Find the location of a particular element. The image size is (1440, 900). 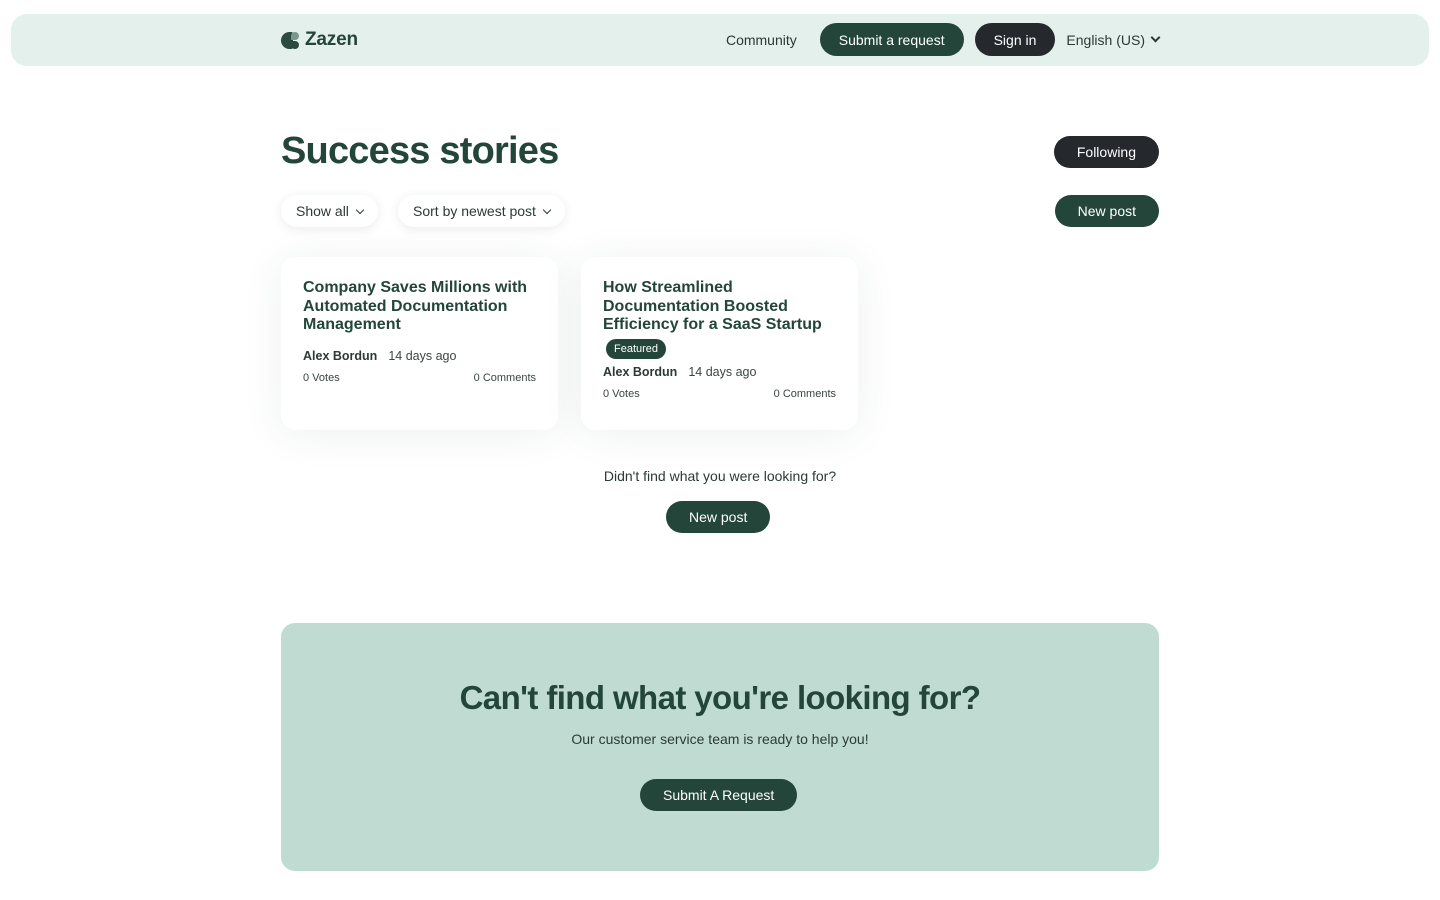

language-selector: English (US) is located at coordinates (1113, 39).